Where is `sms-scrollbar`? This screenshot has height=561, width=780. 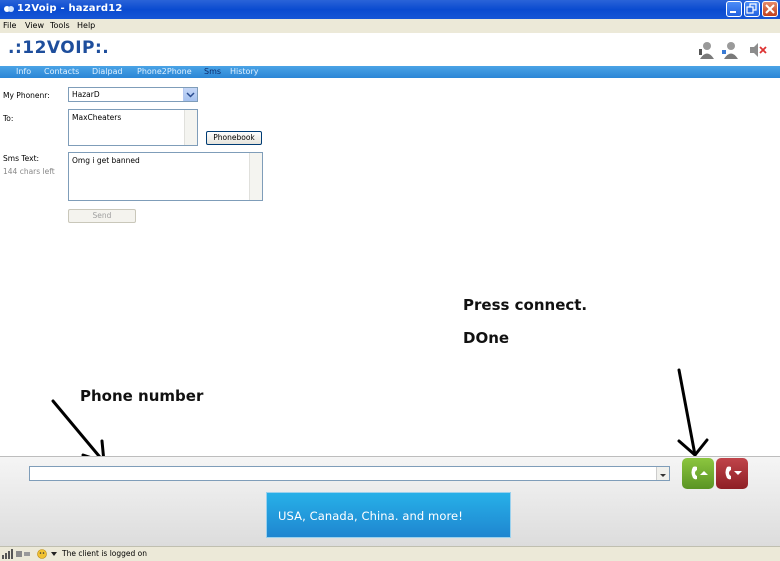 sms-scrollbar is located at coordinates (255, 176).